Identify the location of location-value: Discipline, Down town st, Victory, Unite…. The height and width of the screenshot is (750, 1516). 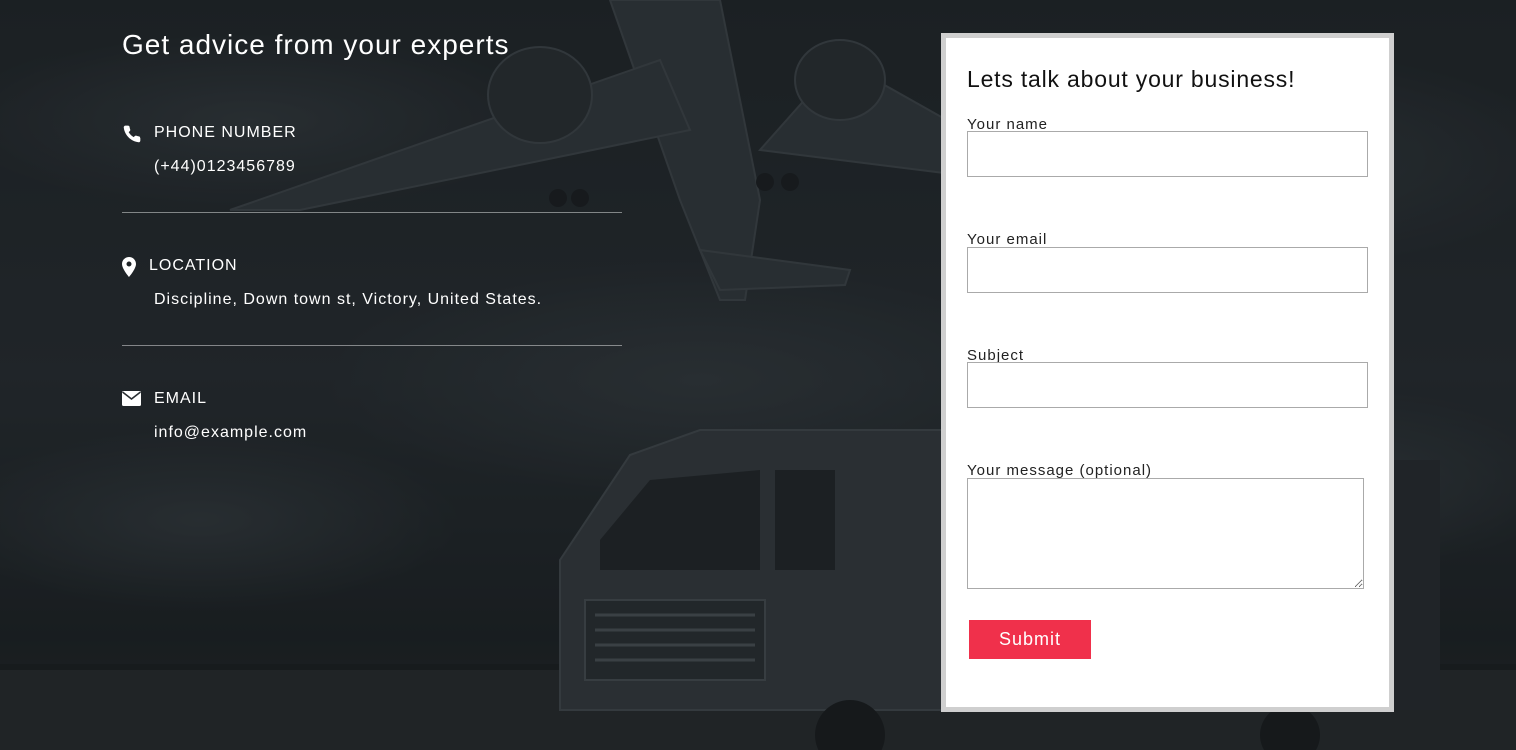
(348, 299).